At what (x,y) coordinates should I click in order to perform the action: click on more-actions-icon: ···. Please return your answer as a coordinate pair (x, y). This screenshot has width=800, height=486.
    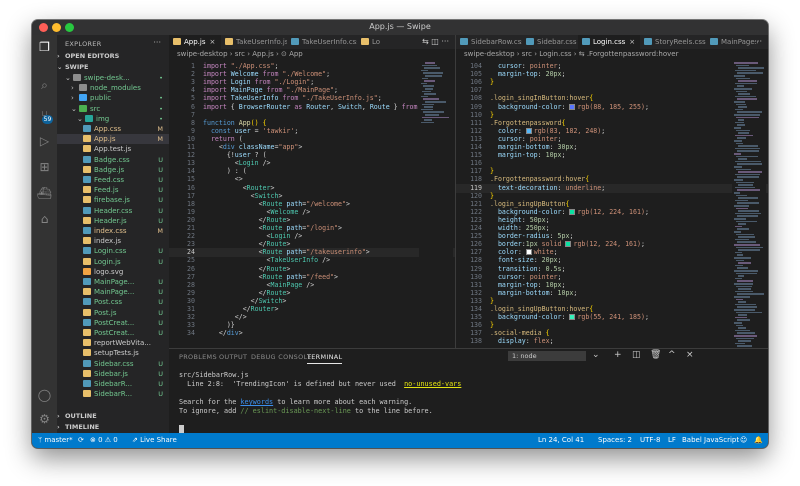
    Looking at the image, I should click on (157, 42).